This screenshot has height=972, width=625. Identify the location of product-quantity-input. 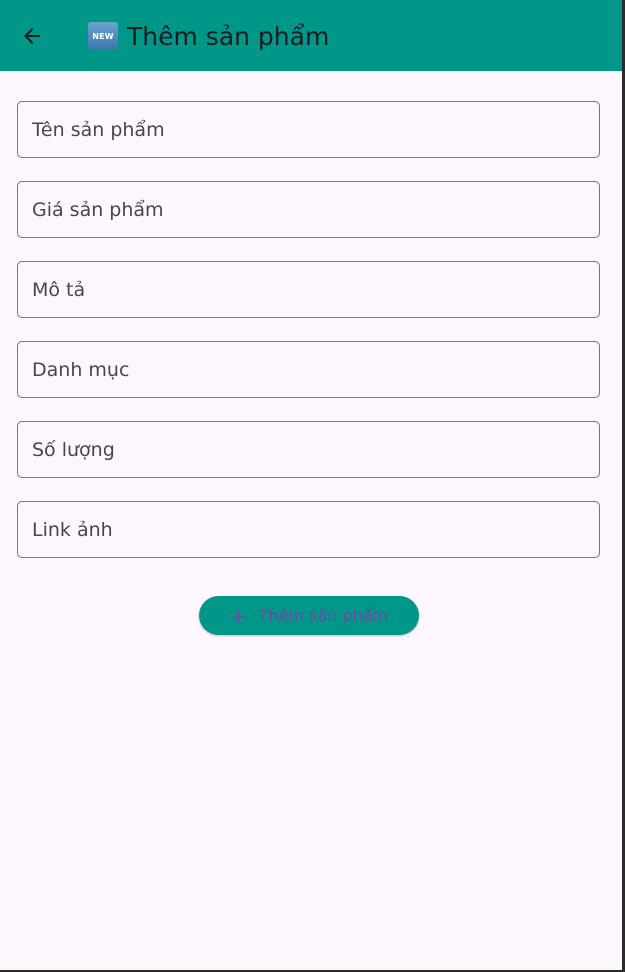
(308, 449).